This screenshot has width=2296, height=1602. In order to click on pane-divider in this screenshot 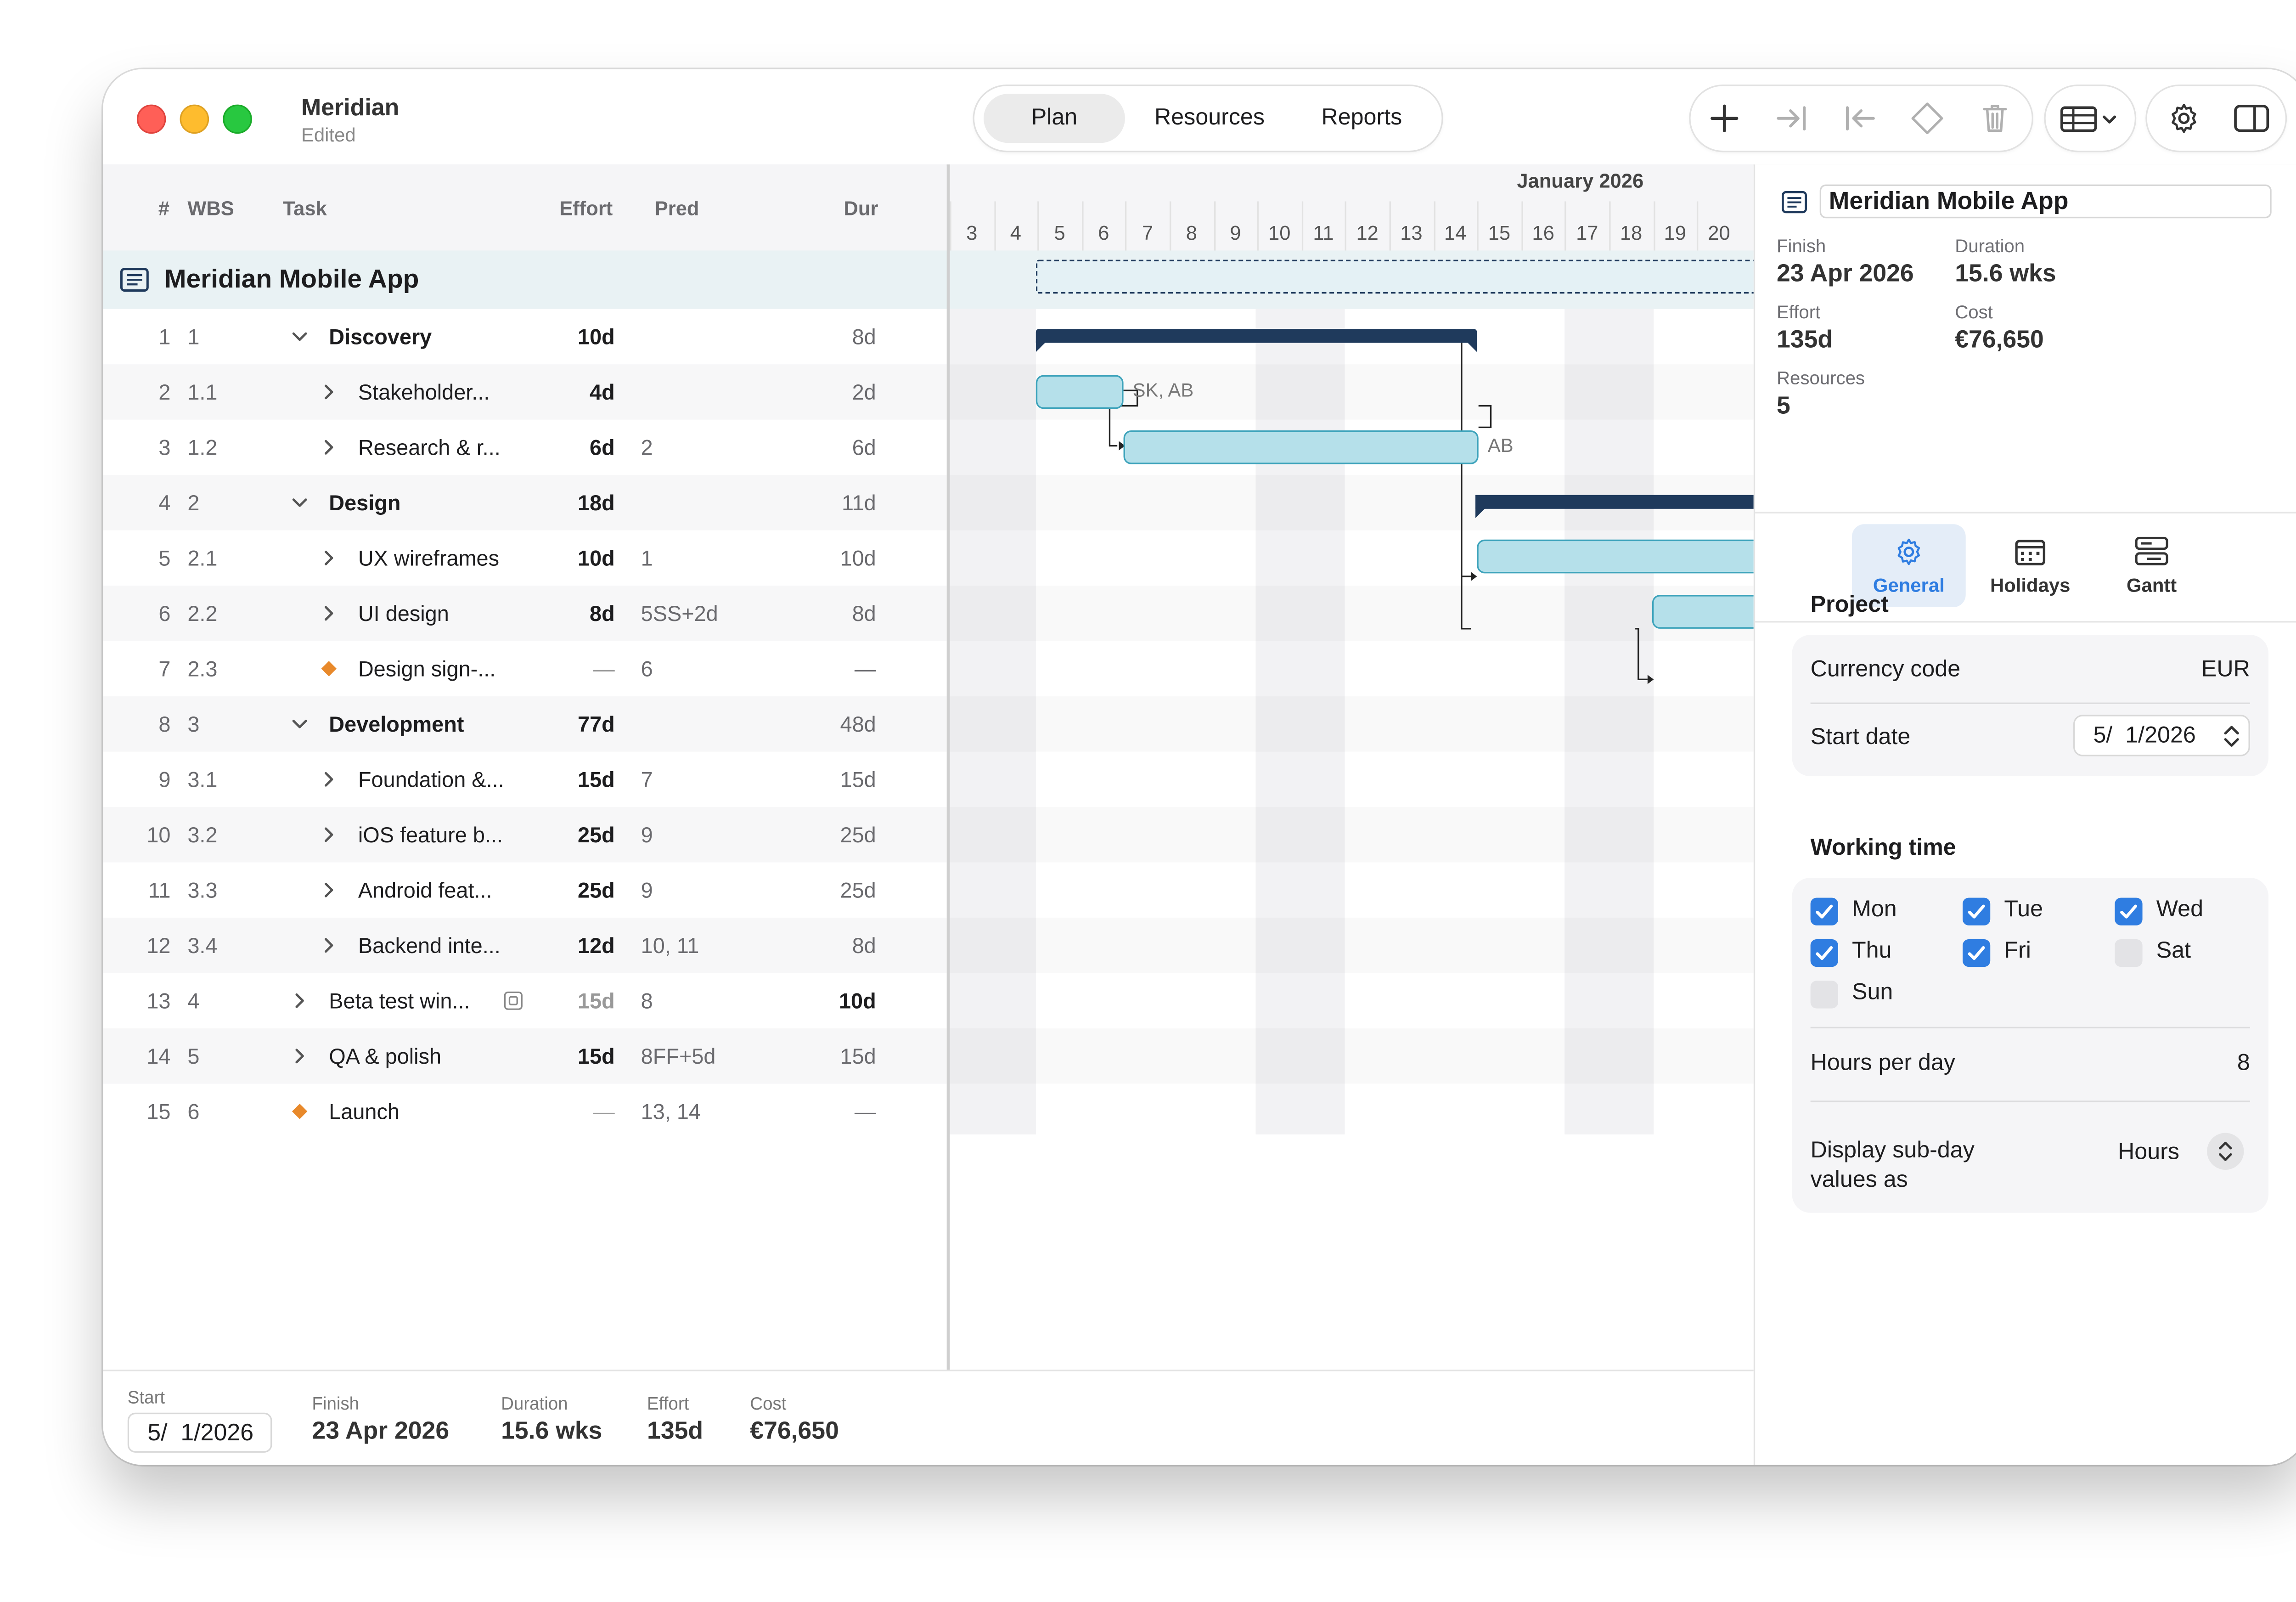, I will do `click(948, 814)`.